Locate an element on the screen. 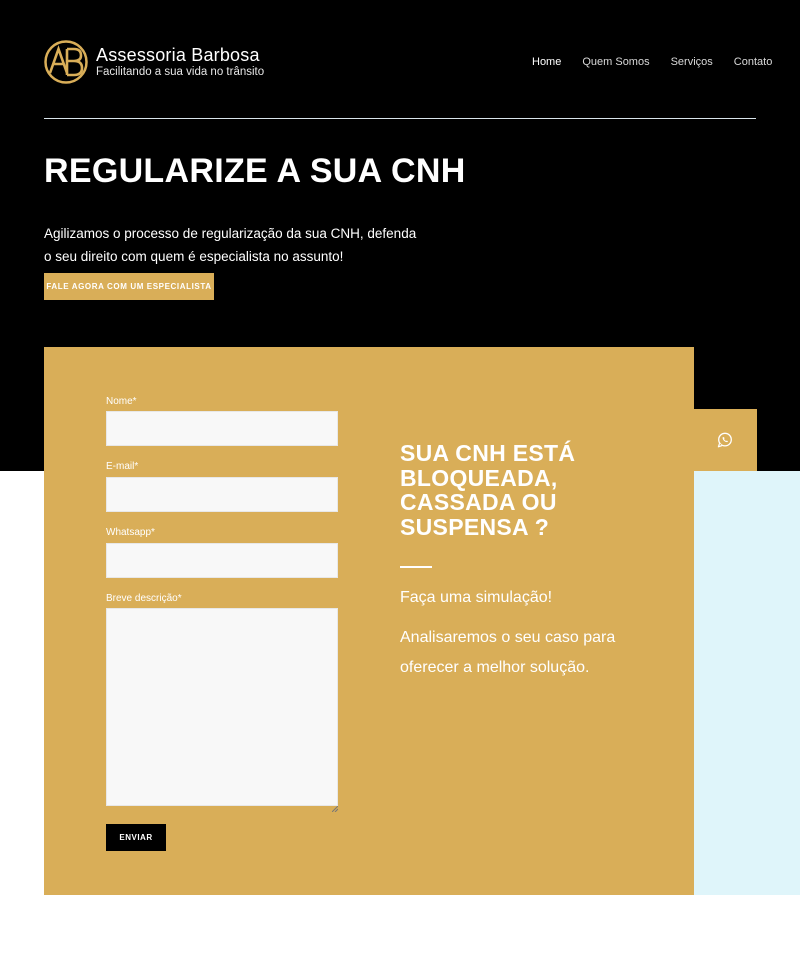 This screenshot has height=960, width=800. nav-item-quem-somos: Quem Somos is located at coordinates (615, 62).